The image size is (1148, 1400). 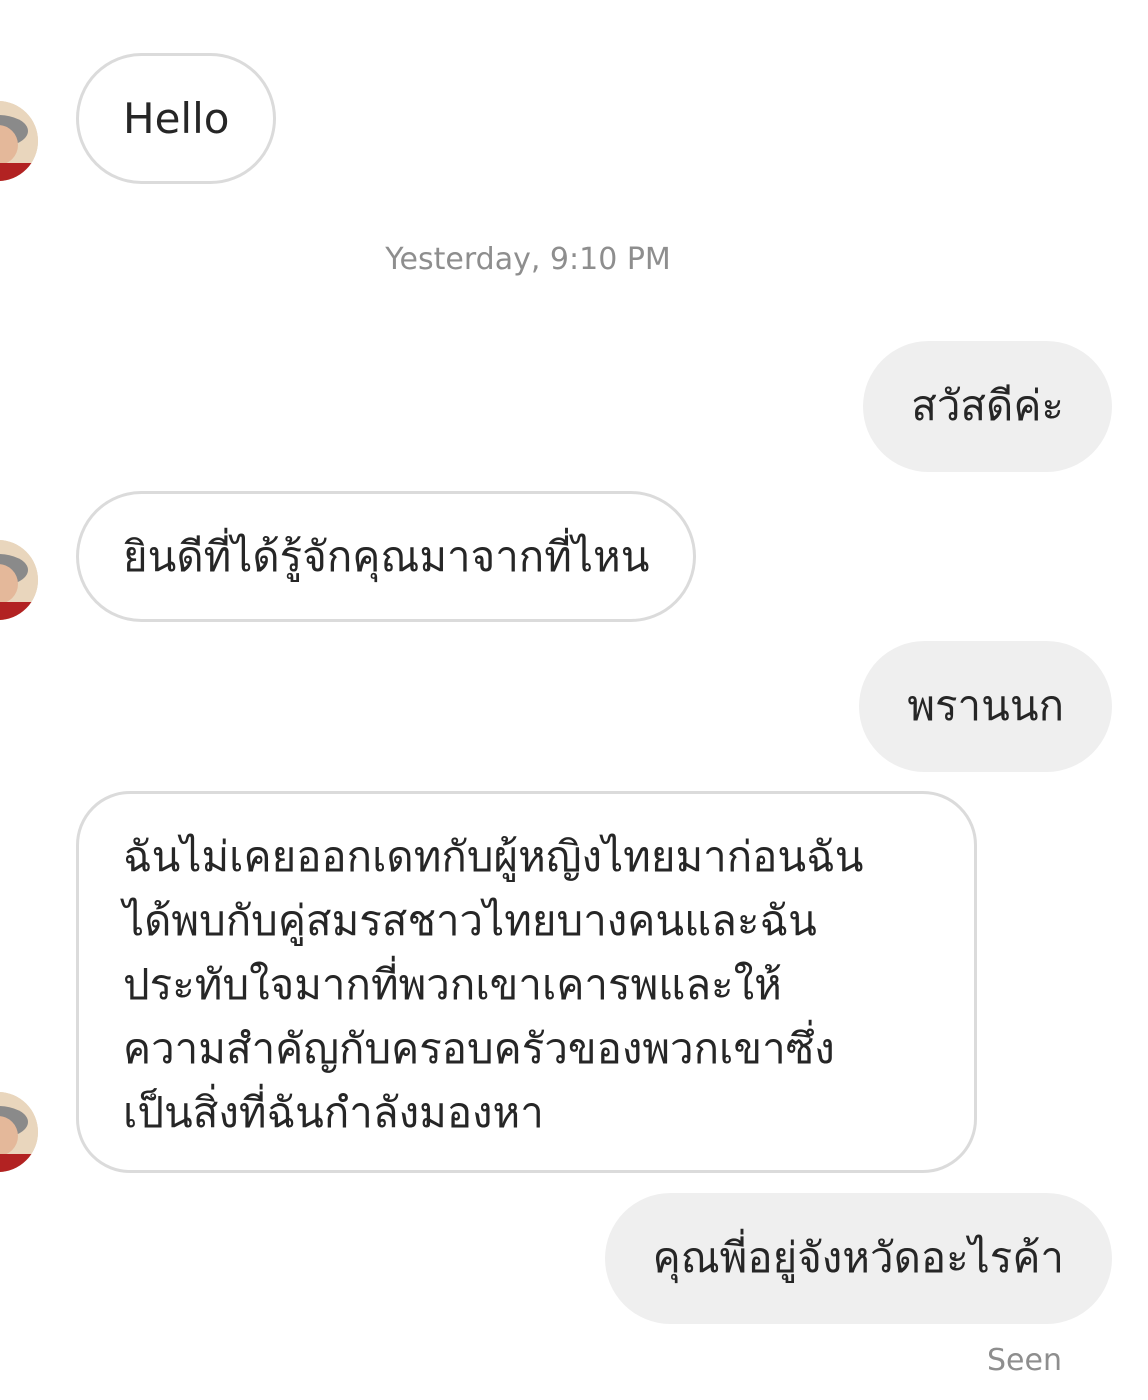 What do you see at coordinates (452, 984) in the screenshot?
I see `message-line: ประทับใจมากที่พวกเขาเคารพและให้` at bounding box center [452, 984].